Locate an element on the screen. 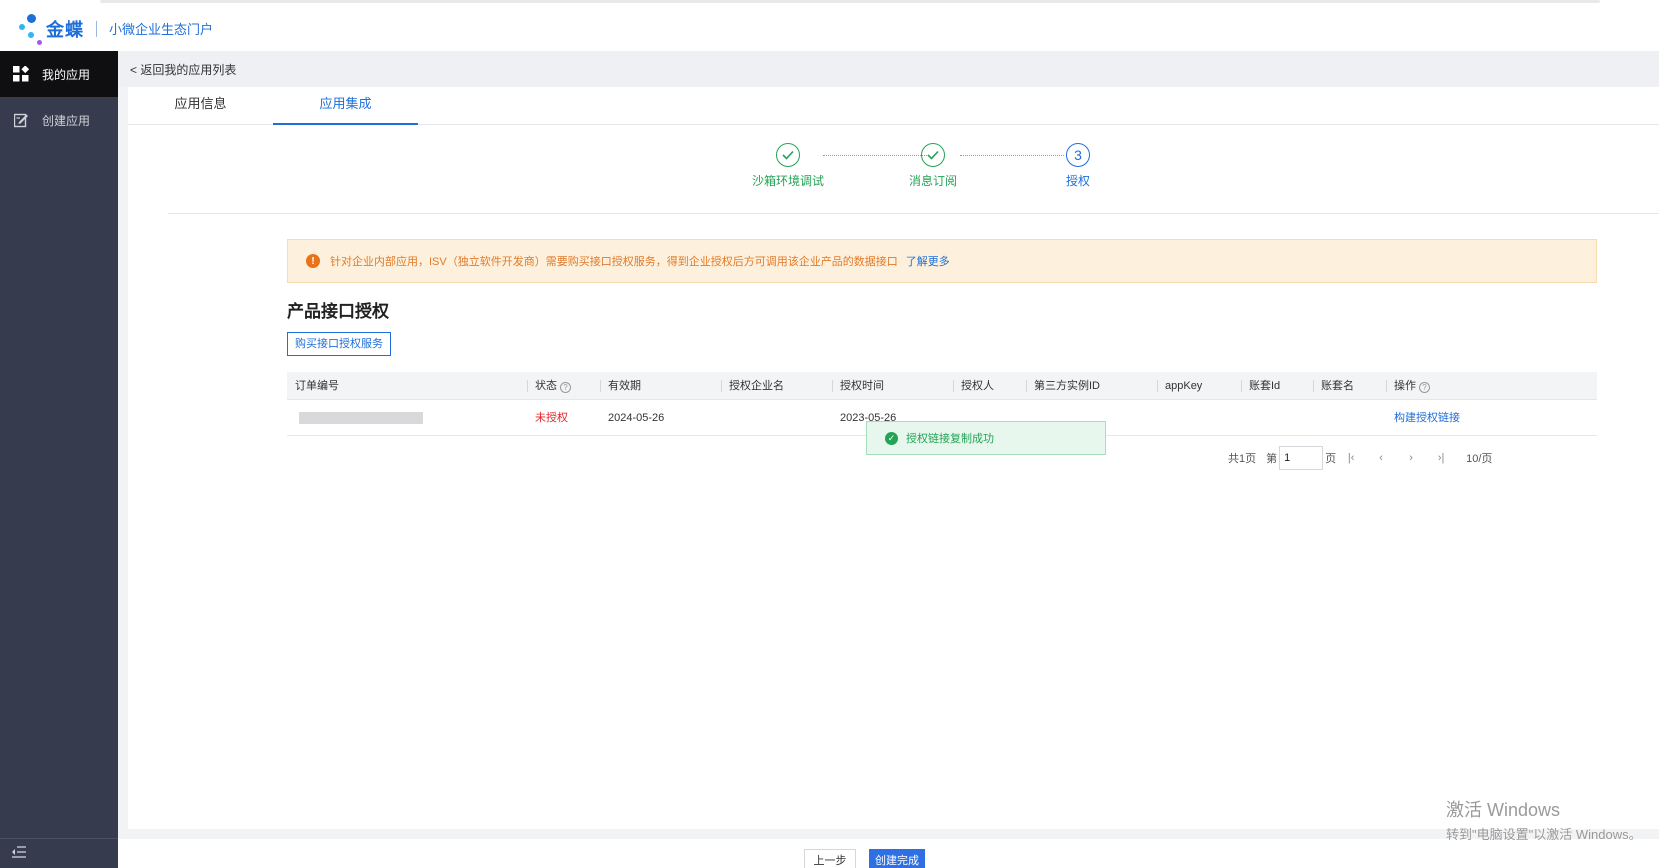  page-total: 共1页 is located at coordinates (1242, 459).